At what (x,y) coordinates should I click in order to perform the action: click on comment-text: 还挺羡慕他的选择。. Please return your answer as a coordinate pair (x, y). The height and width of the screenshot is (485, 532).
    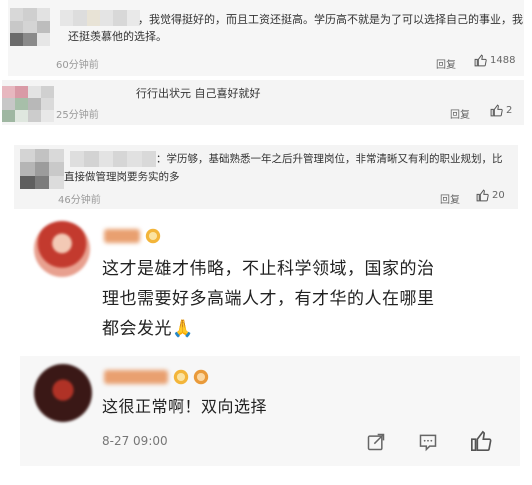
    Looking at the image, I should click on (117, 36).